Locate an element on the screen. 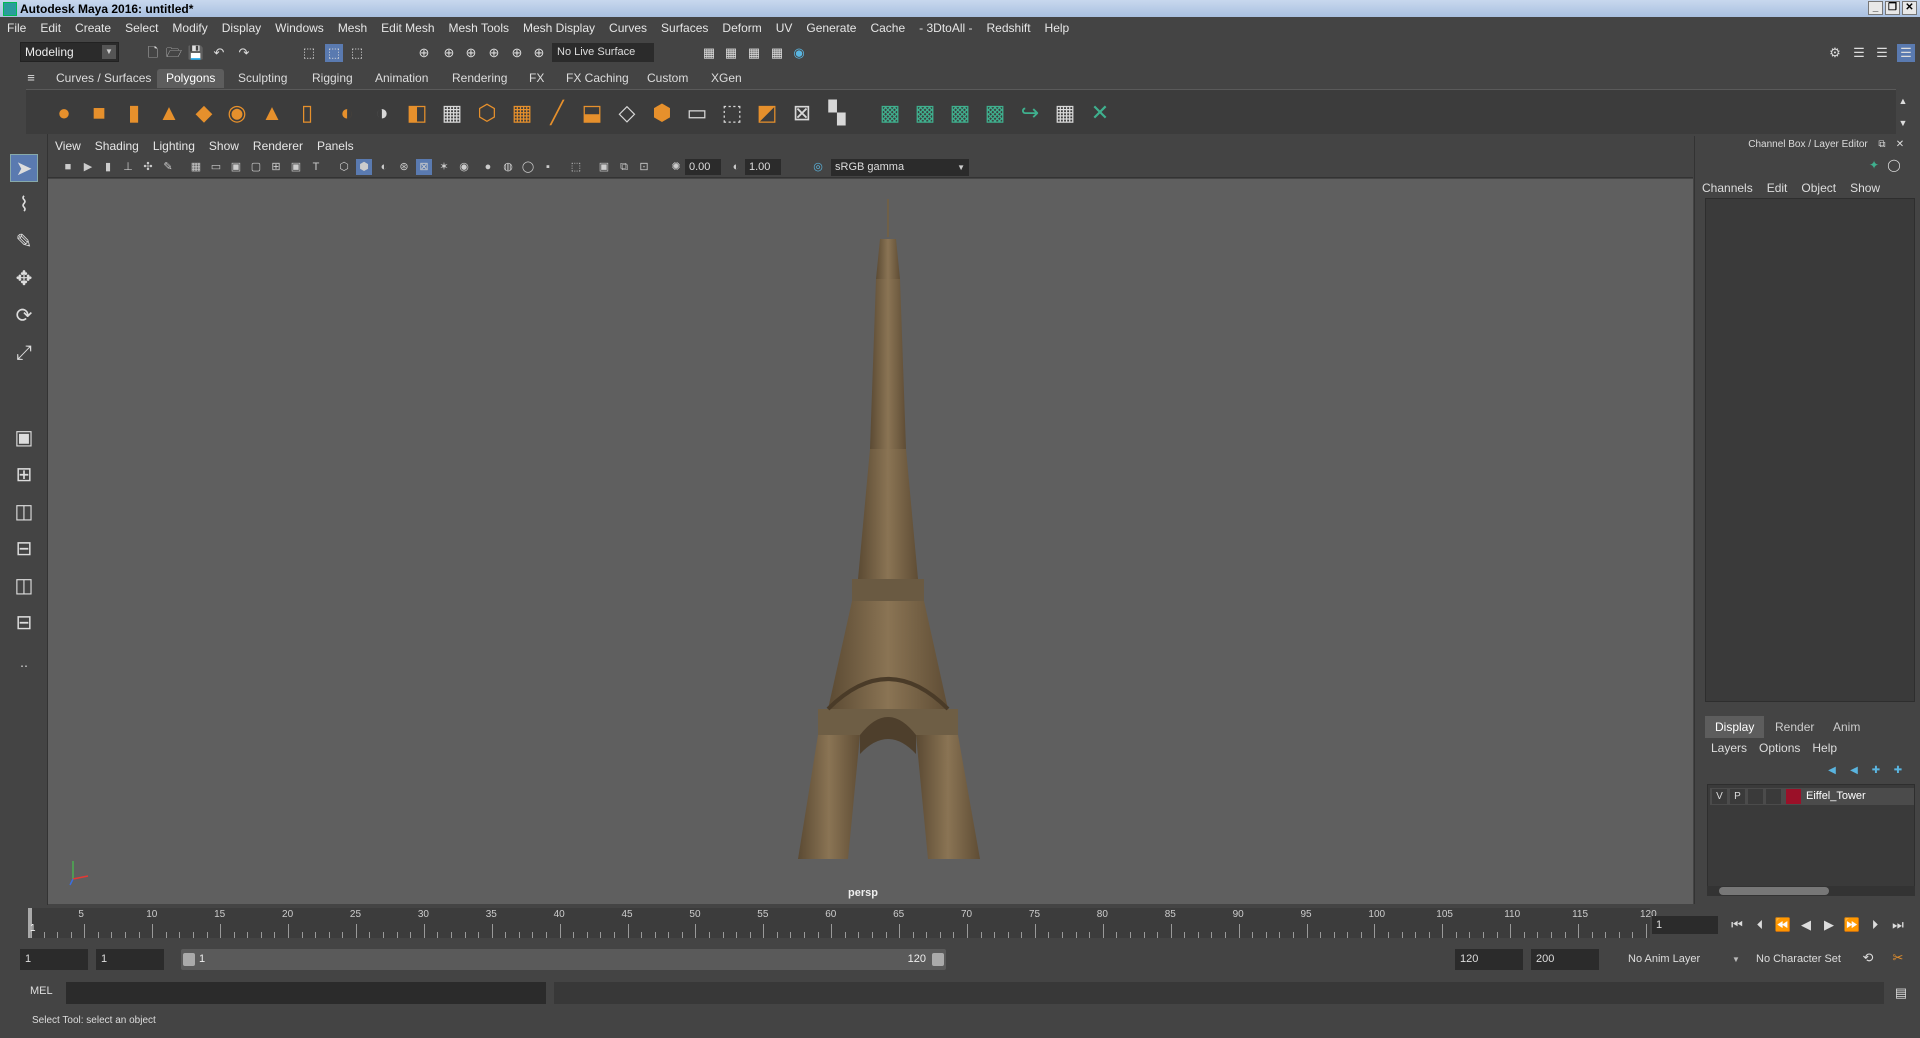 The image size is (1920, 1038). poly-pipe-icon: ▯ is located at coordinates (307, 113).